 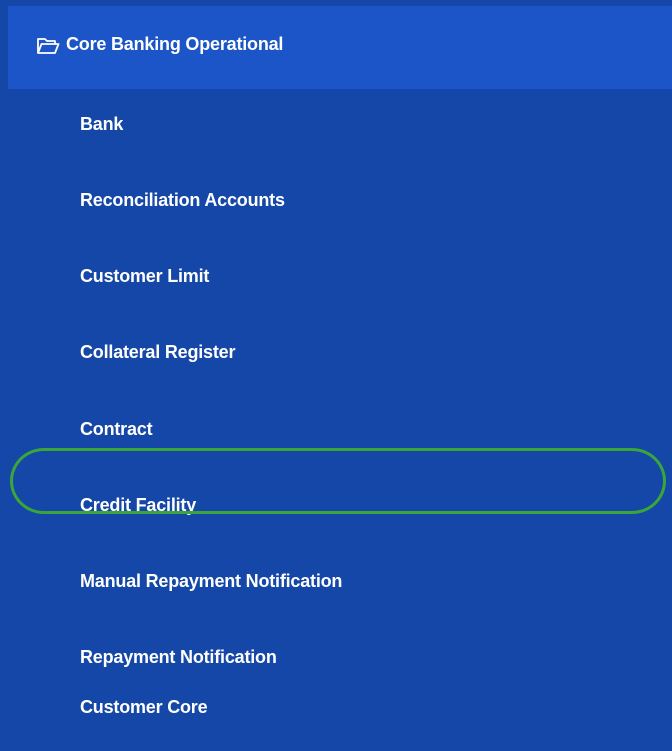 I want to click on menu-group-core-banking-operational: Core Banking Operational, so click(x=340, y=47).